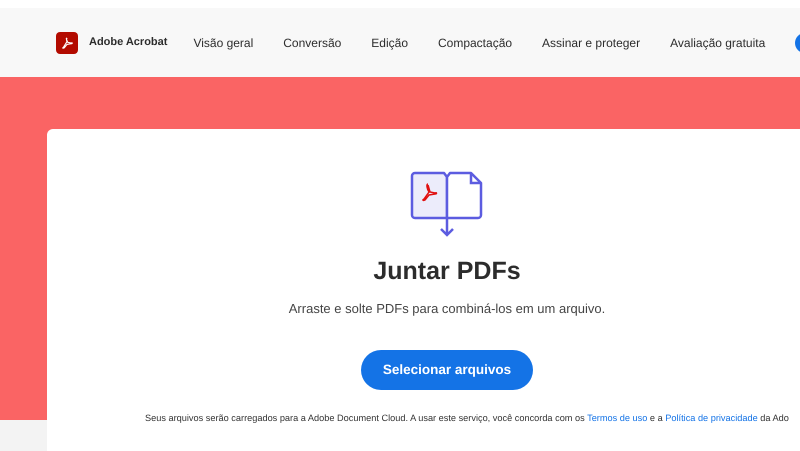 Image resolution: width=800 pixels, height=451 pixels. Describe the element at coordinates (467, 418) in the screenshot. I see `disclaimer-text: Seus arquivos serão carregados para a Adobe Document Cloud. A usar este serviço, você concorda com os Termos de uso e a Política de privacidade da Ado` at that location.